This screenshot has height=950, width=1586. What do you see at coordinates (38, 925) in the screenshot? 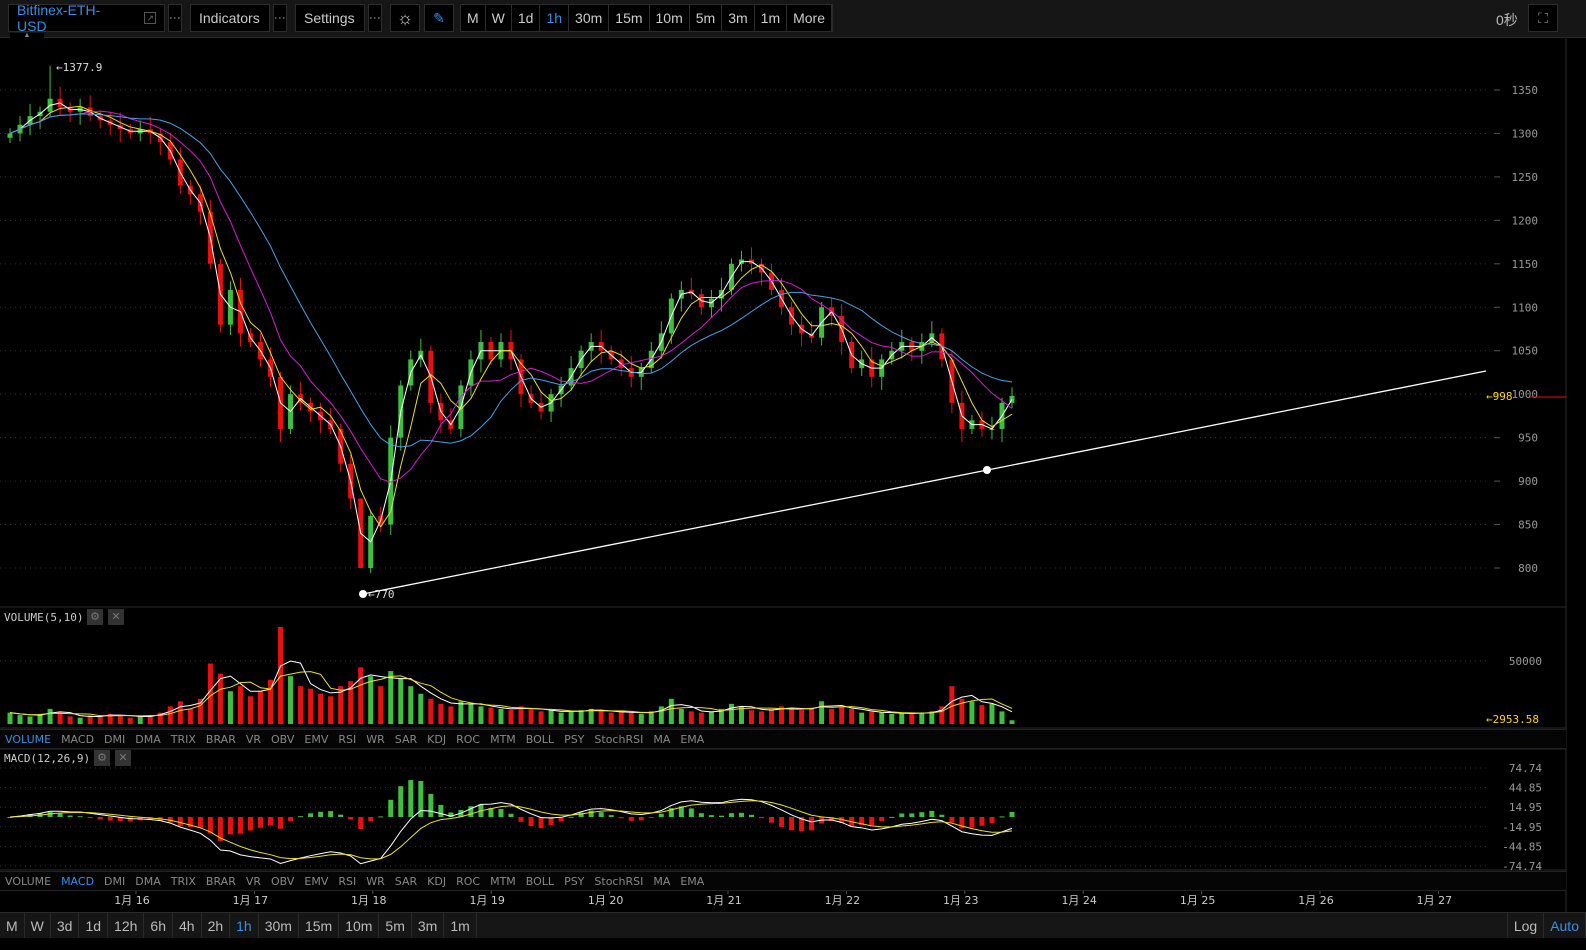
I see `bottom-period-W: W` at bounding box center [38, 925].